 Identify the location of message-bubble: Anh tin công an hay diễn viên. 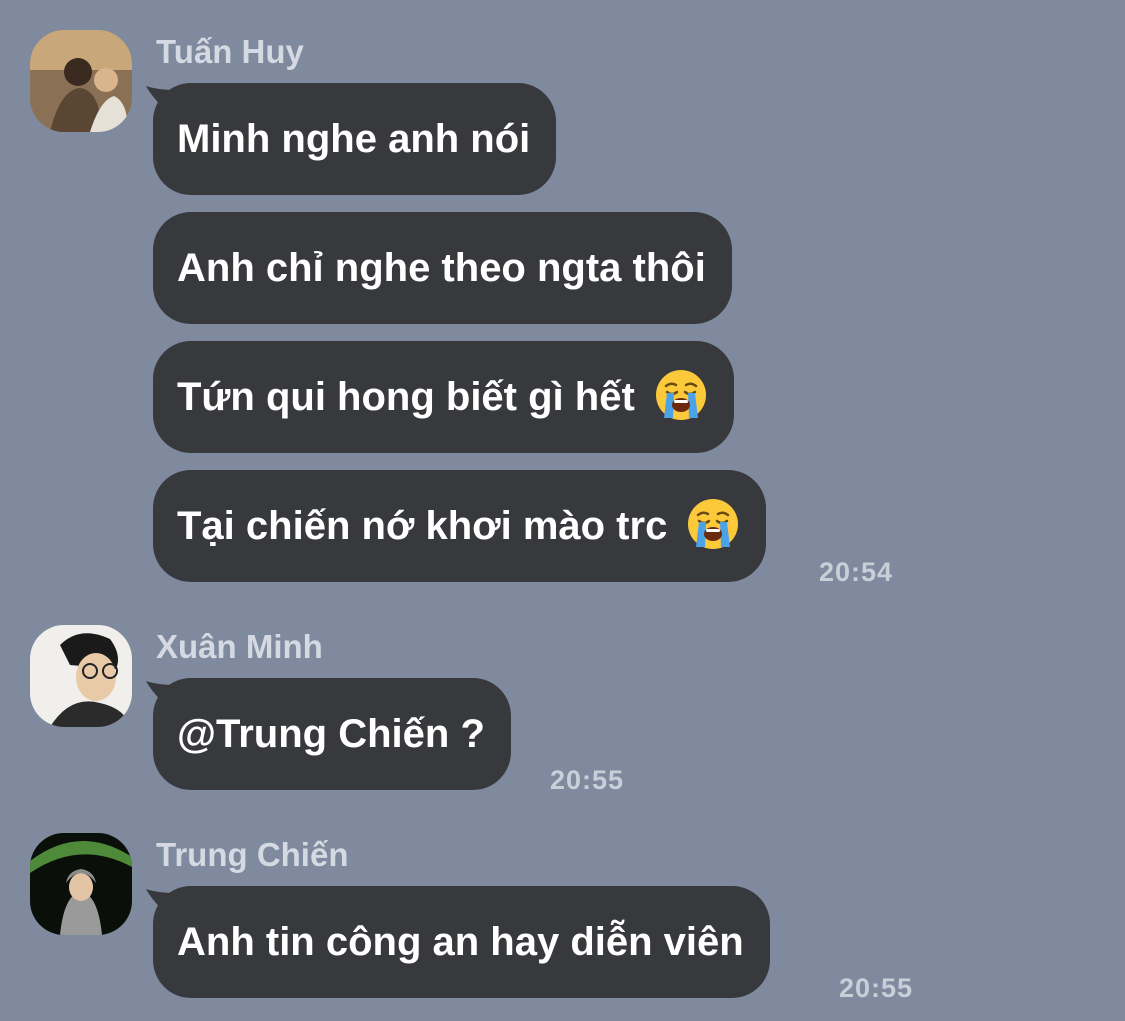
(461, 942).